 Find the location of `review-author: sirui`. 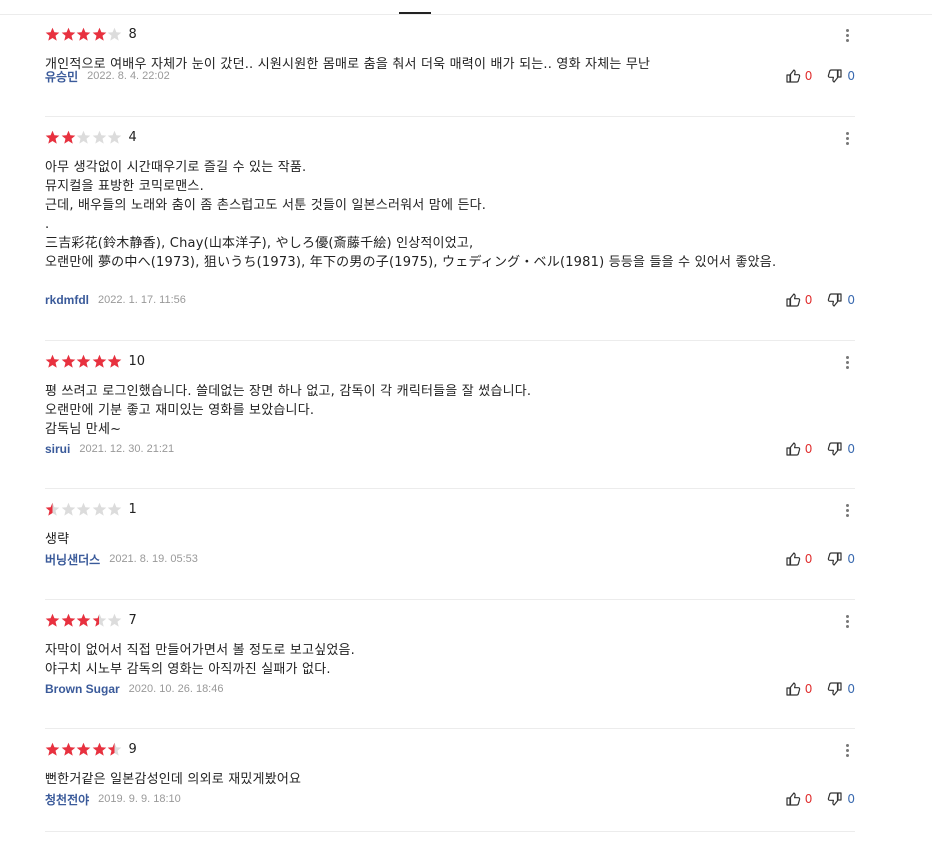

review-author: sirui is located at coordinates (57, 449).